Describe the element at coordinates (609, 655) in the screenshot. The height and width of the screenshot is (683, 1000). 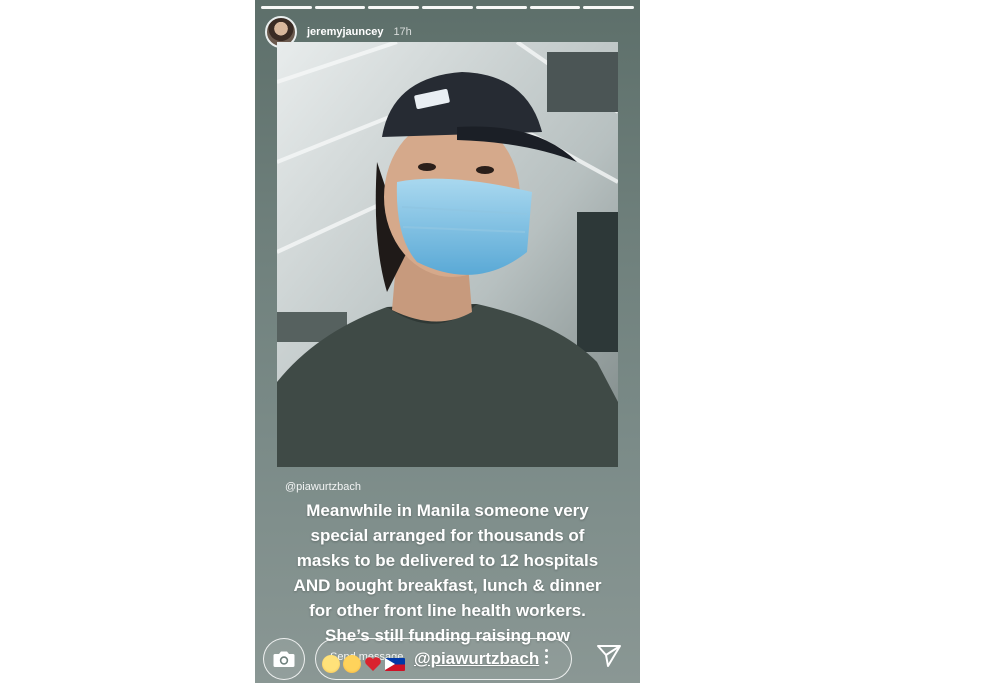
I see `send-direct-icon` at that location.